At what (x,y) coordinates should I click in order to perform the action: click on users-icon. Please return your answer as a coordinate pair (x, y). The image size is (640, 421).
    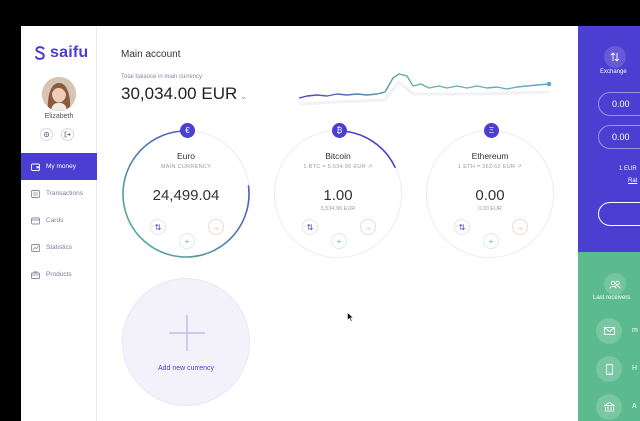
    Looking at the image, I should click on (615, 284).